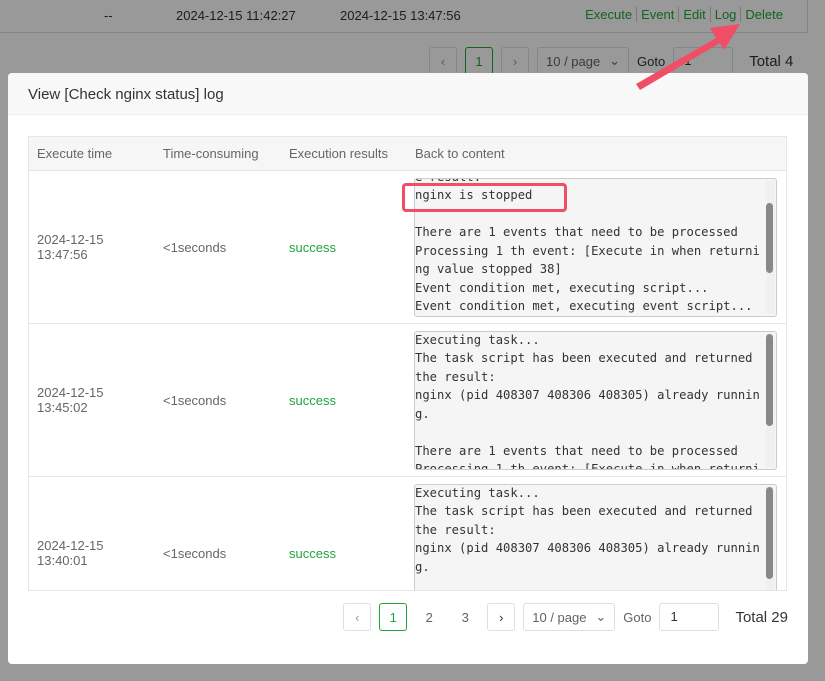 This screenshot has height=681, width=825. Describe the element at coordinates (688, 57) in the screenshot. I see `annotation-arrow-icon` at that location.